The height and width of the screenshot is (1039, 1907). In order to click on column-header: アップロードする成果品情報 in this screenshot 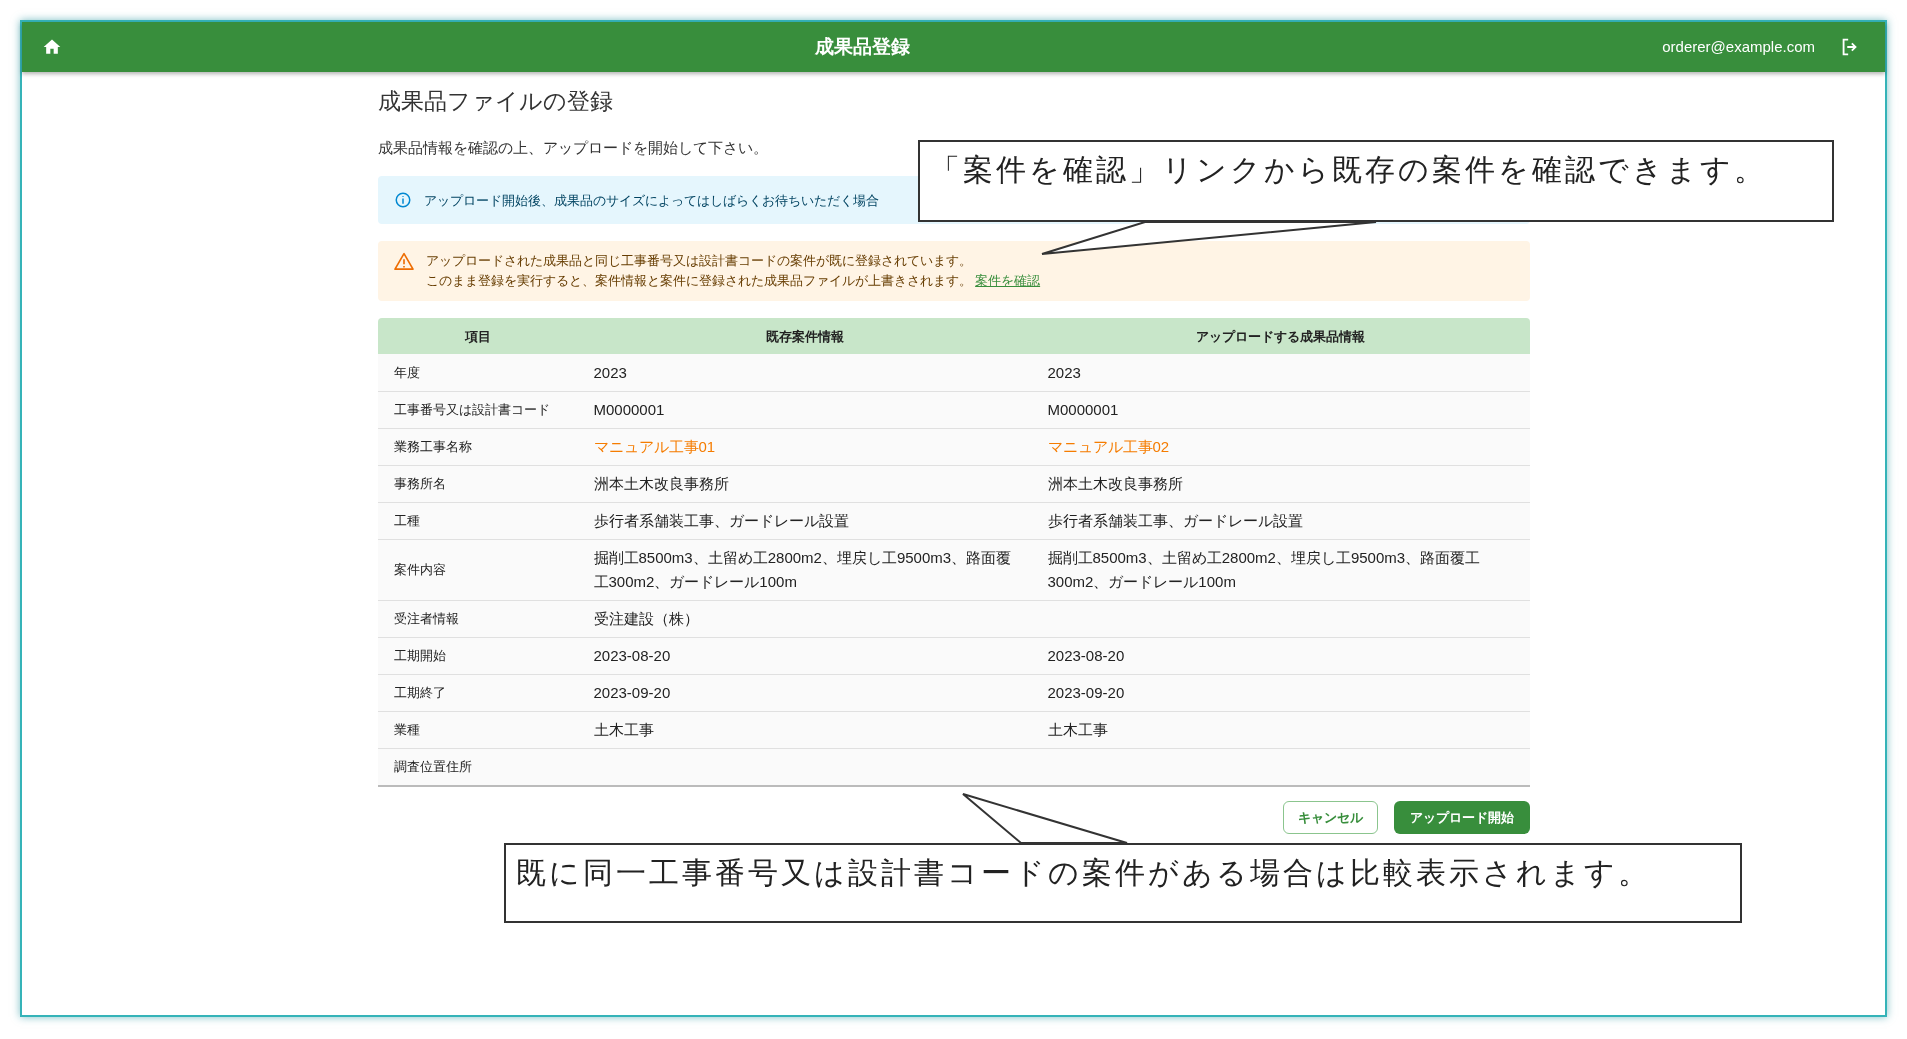, I will do `click(1280, 336)`.